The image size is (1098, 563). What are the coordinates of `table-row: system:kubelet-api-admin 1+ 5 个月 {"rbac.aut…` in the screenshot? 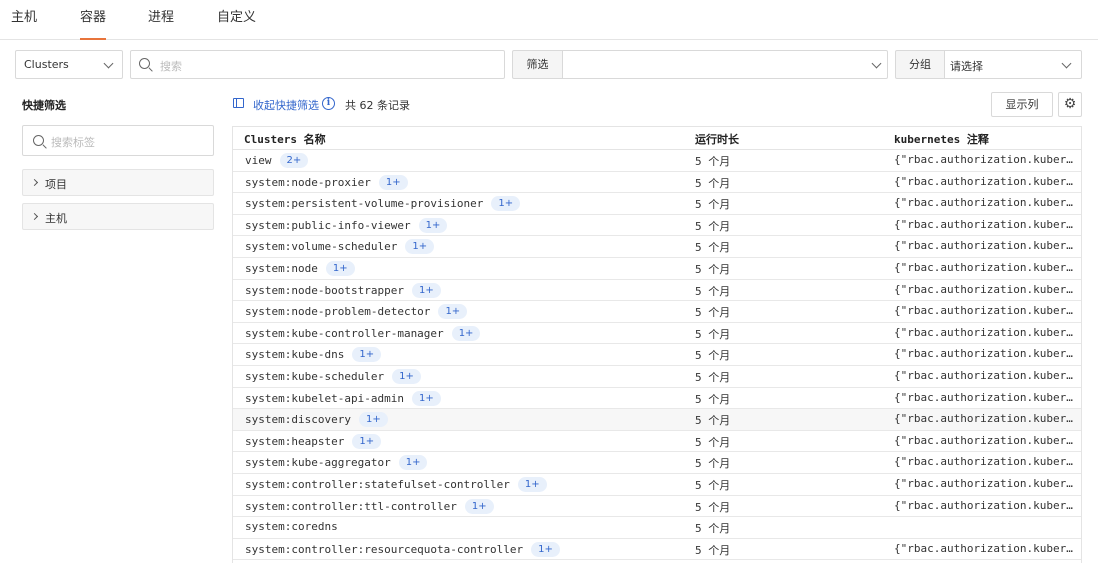 It's located at (657, 399).